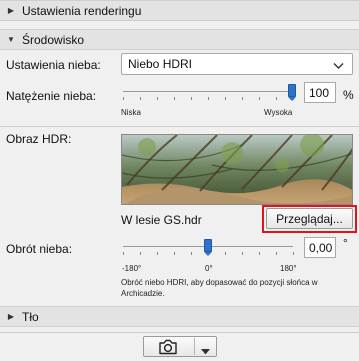 This screenshot has width=359, height=361. Describe the element at coordinates (320, 247) in the screenshot. I see `sky-rotation-input: 0,00` at that location.